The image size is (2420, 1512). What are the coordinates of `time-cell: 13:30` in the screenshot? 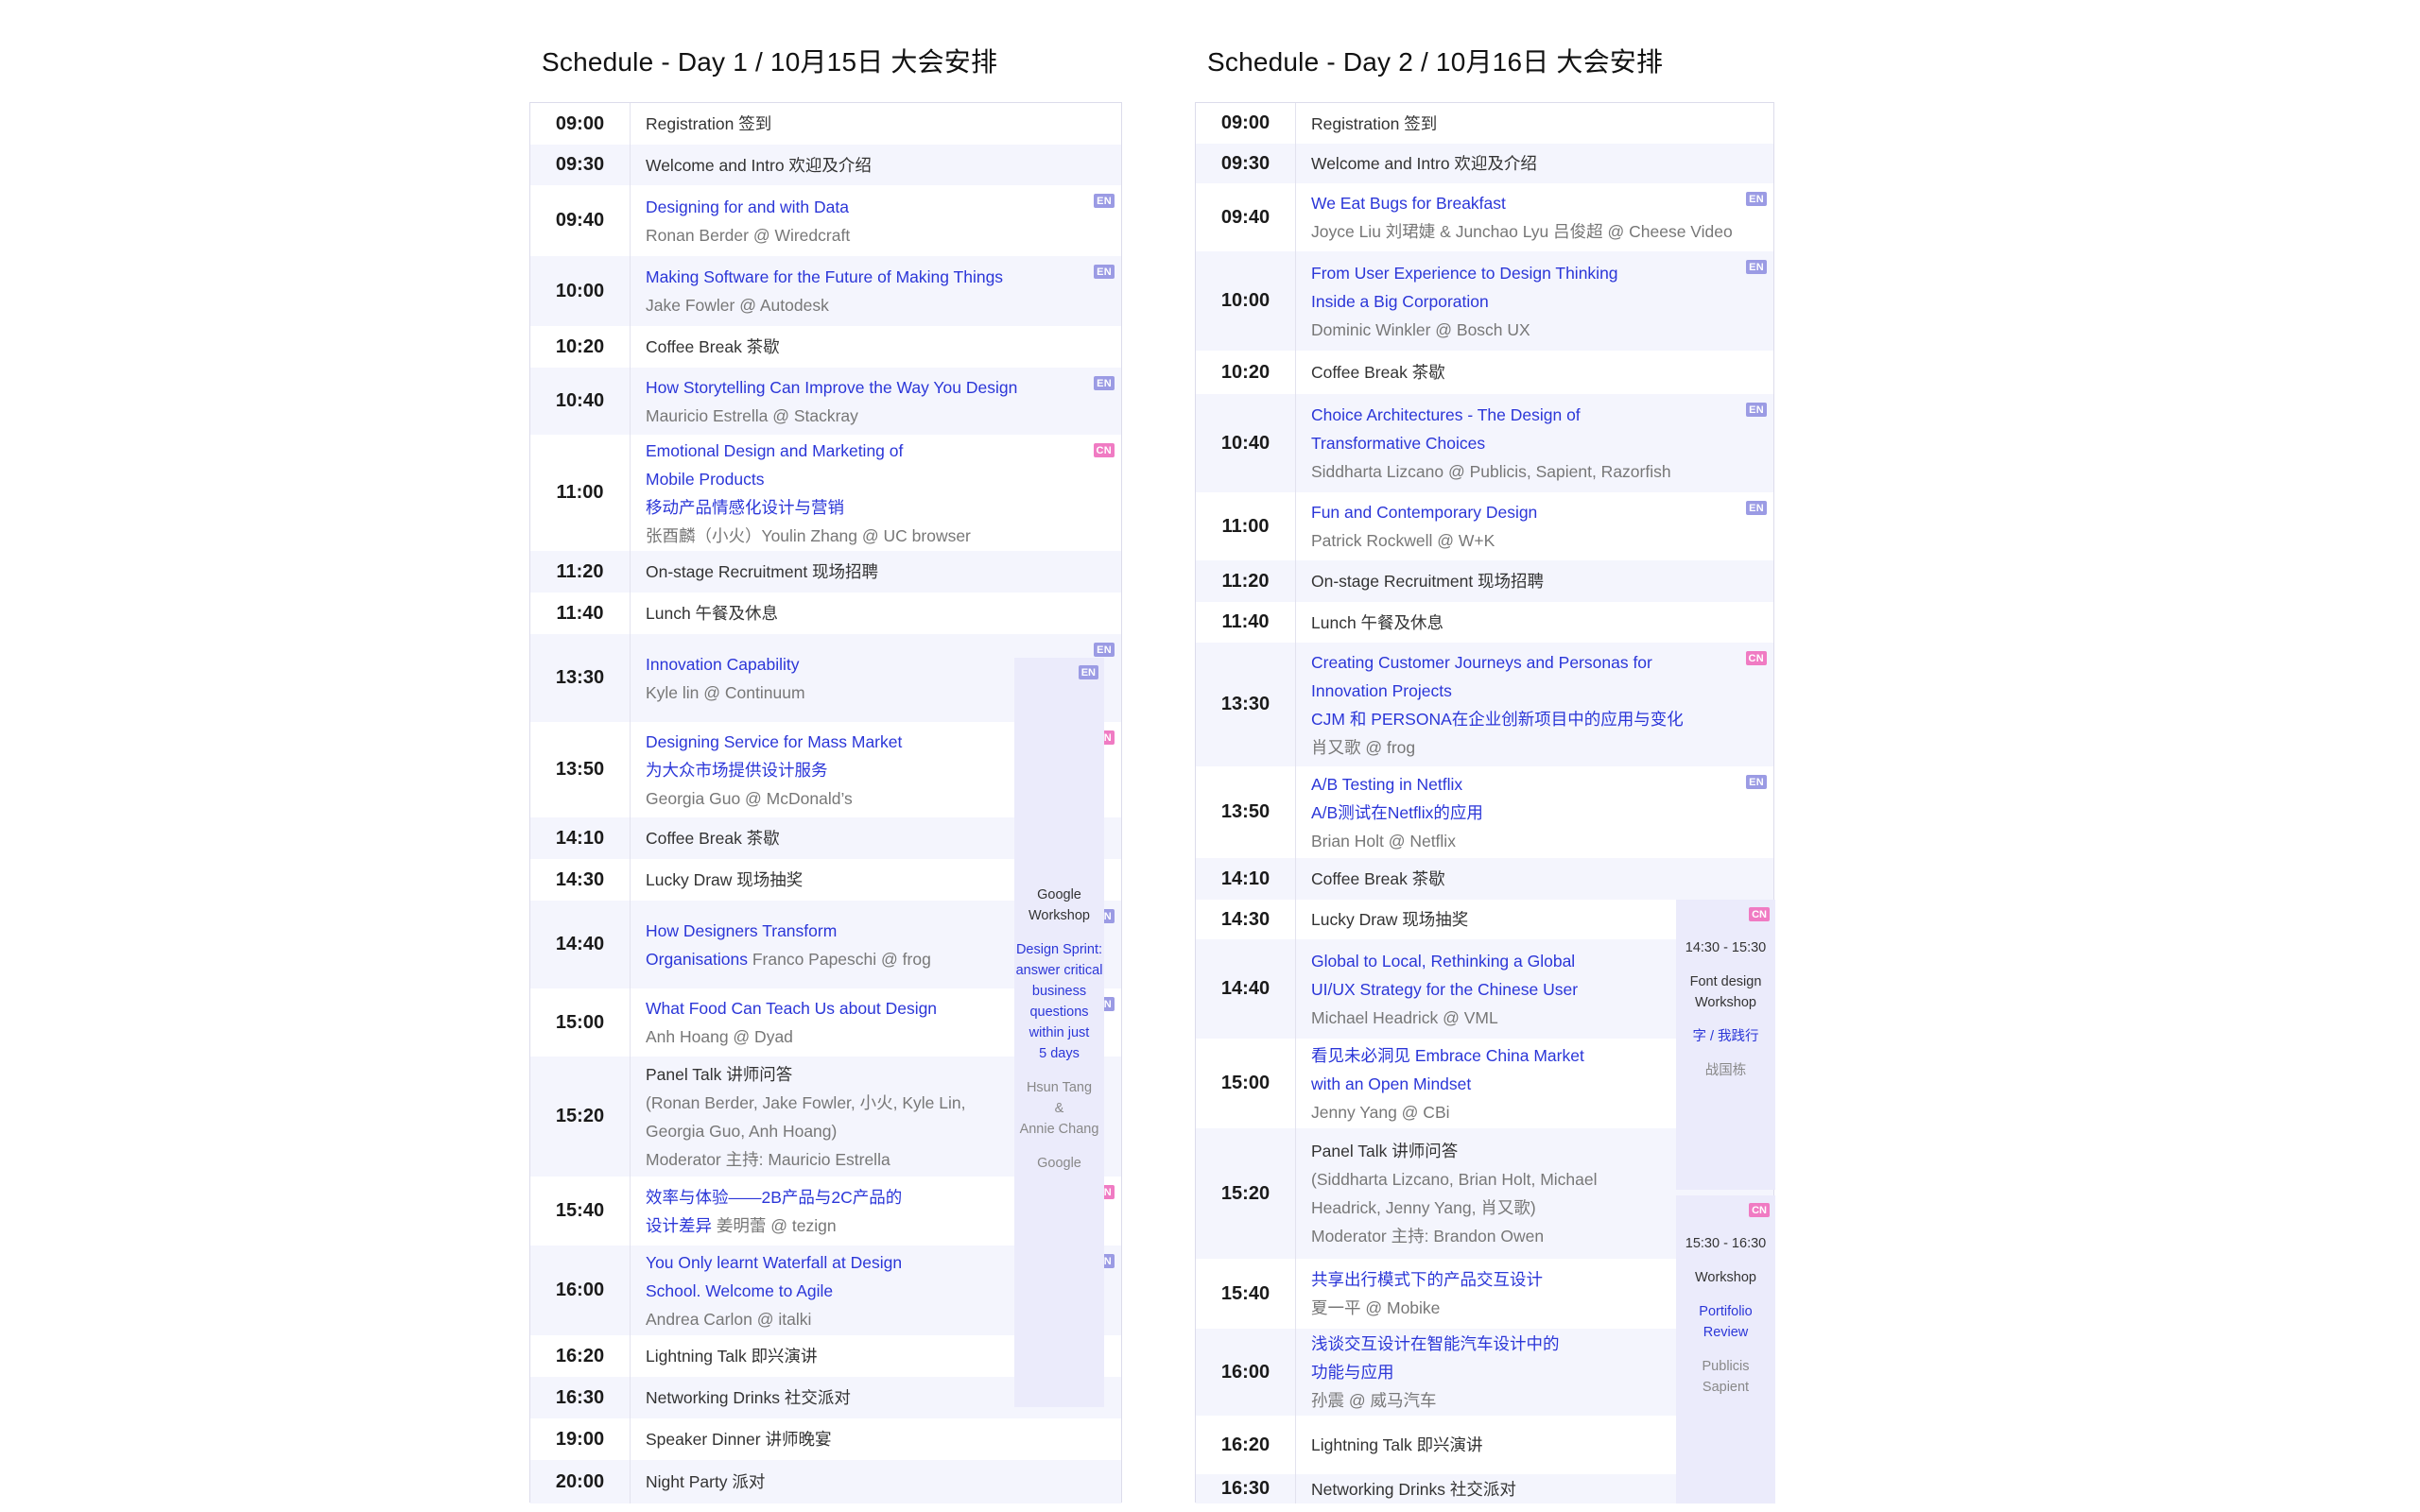 It's located at (580, 678).